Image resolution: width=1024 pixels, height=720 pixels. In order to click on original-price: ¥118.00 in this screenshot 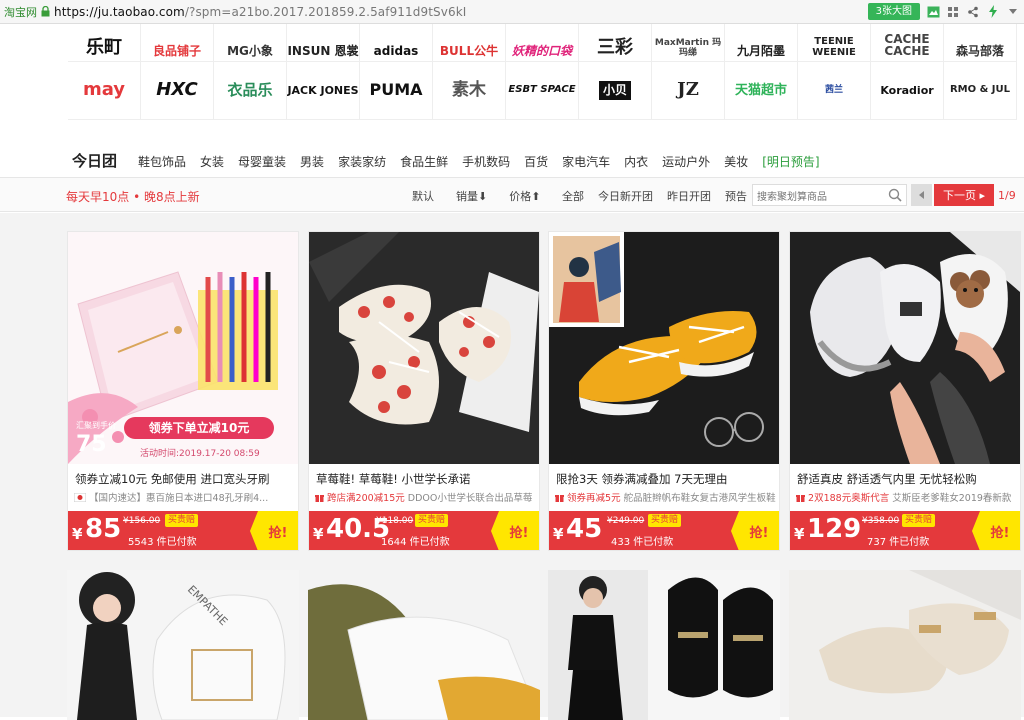, I will do `click(395, 521)`.